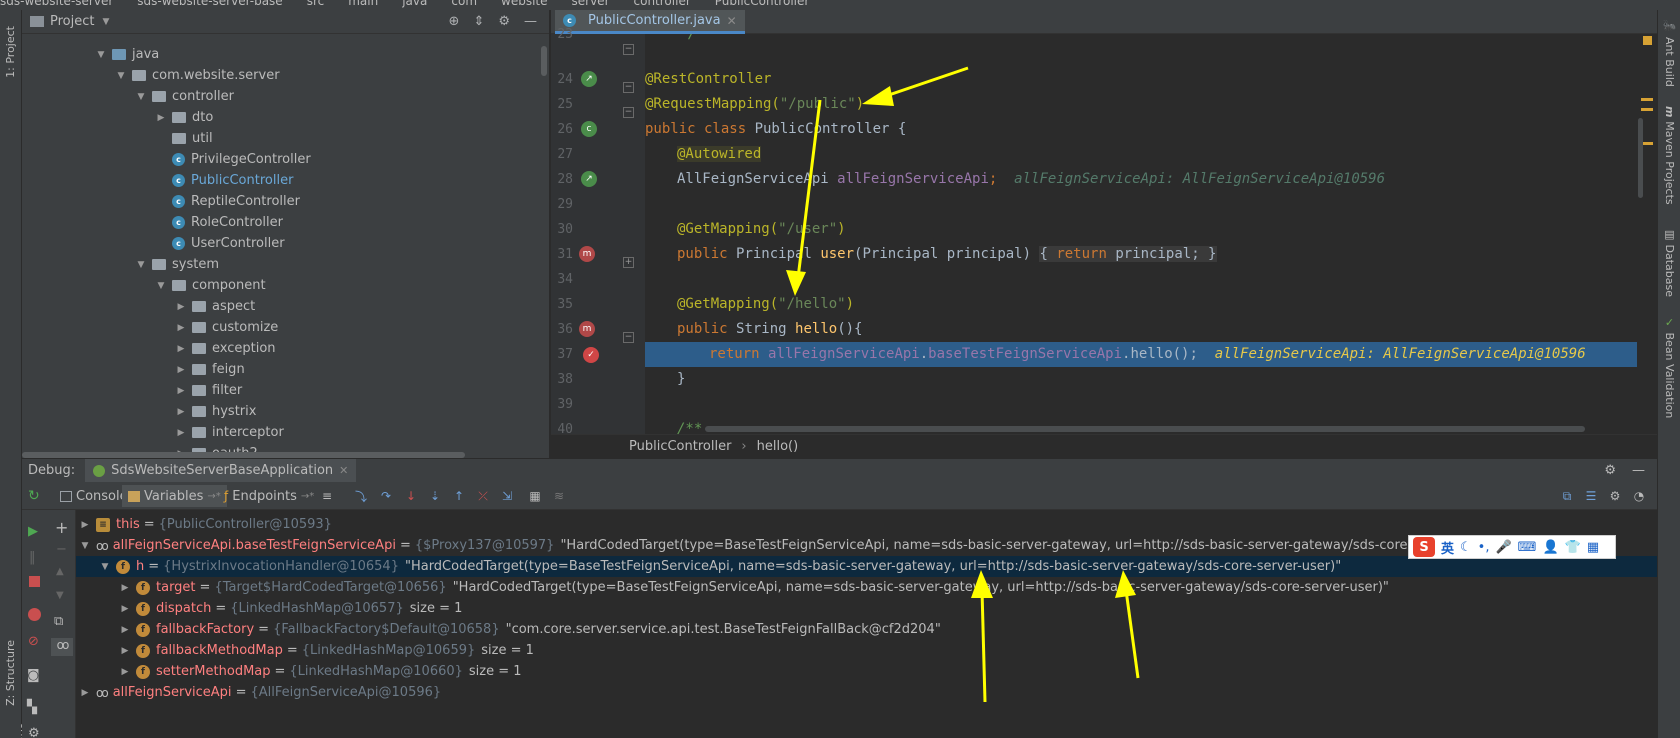 The width and height of the screenshot is (1680, 738). Describe the element at coordinates (809, 189) in the screenshot. I see `arrow-to-hello-mapping` at that location.